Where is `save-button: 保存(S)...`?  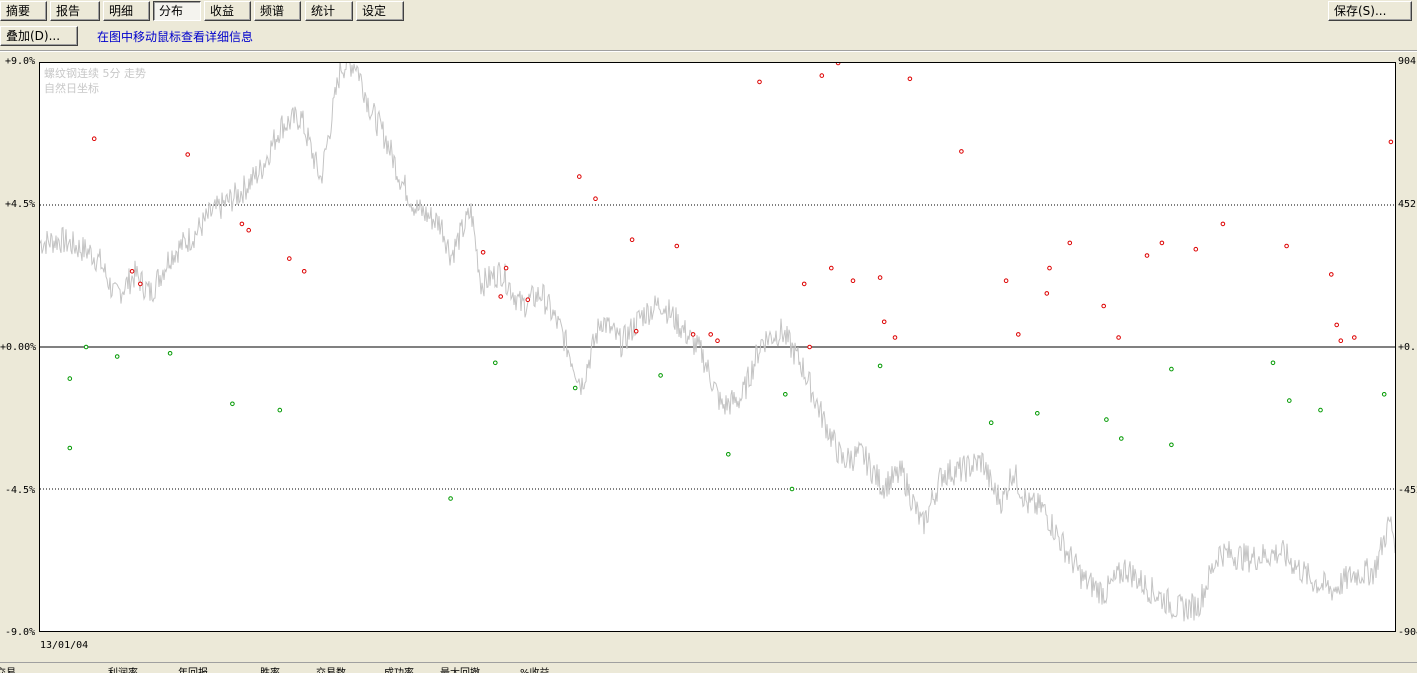 save-button: 保存(S)... is located at coordinates (1370, 11).